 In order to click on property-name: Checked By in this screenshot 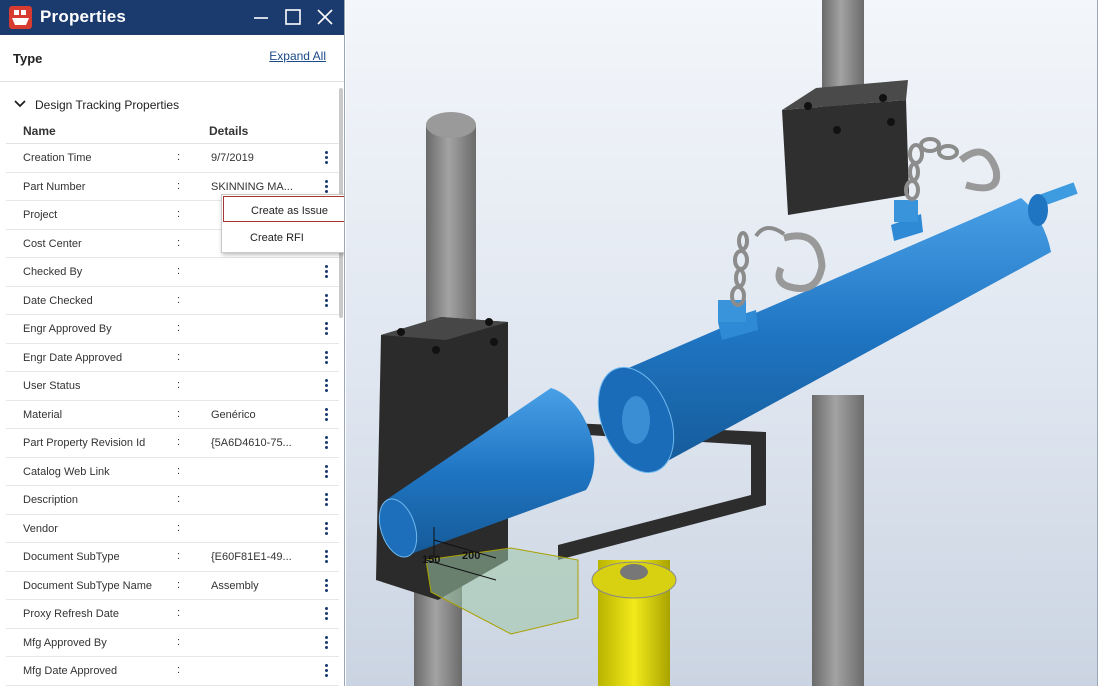, I will do `click(53, 272)`.